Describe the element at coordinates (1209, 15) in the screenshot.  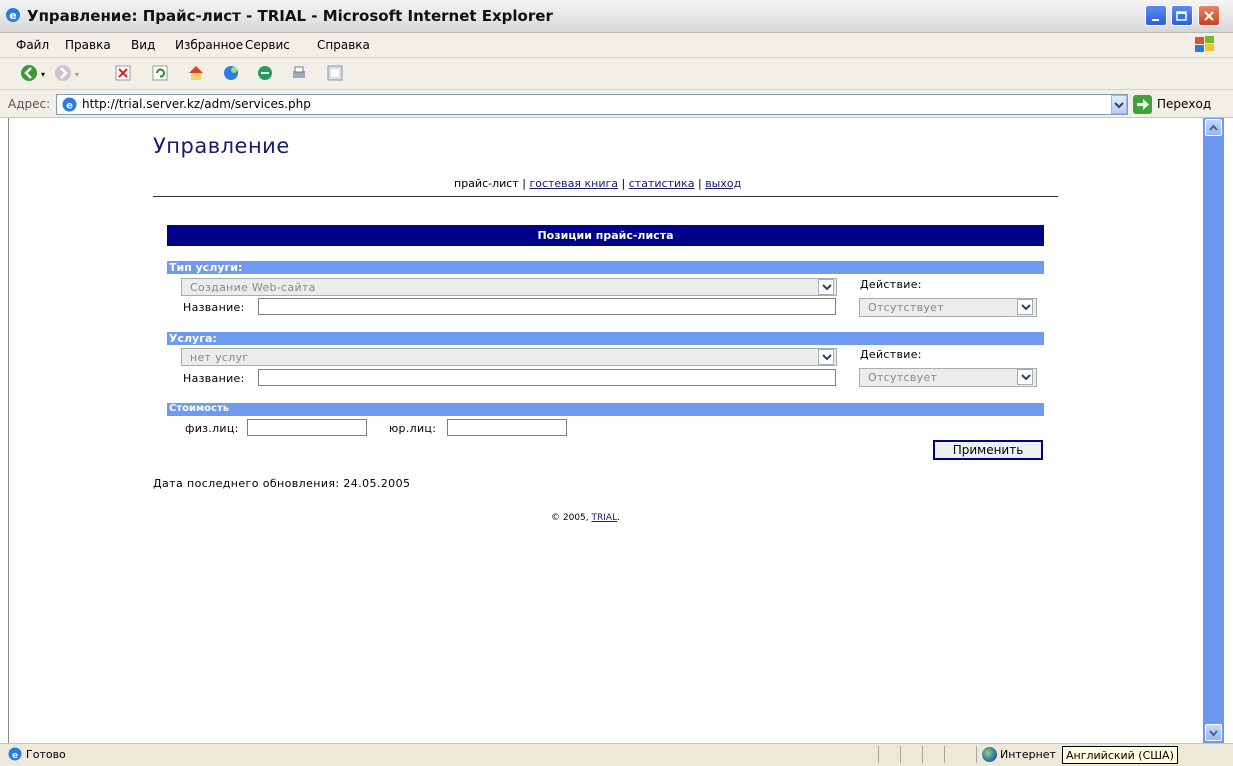
I see `close-button` at that location.